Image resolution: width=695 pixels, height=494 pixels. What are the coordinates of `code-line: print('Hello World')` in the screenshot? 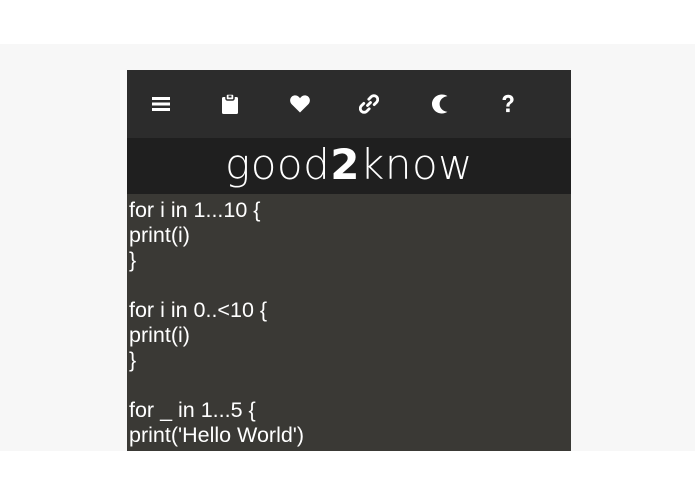 It's located at (217, 435).